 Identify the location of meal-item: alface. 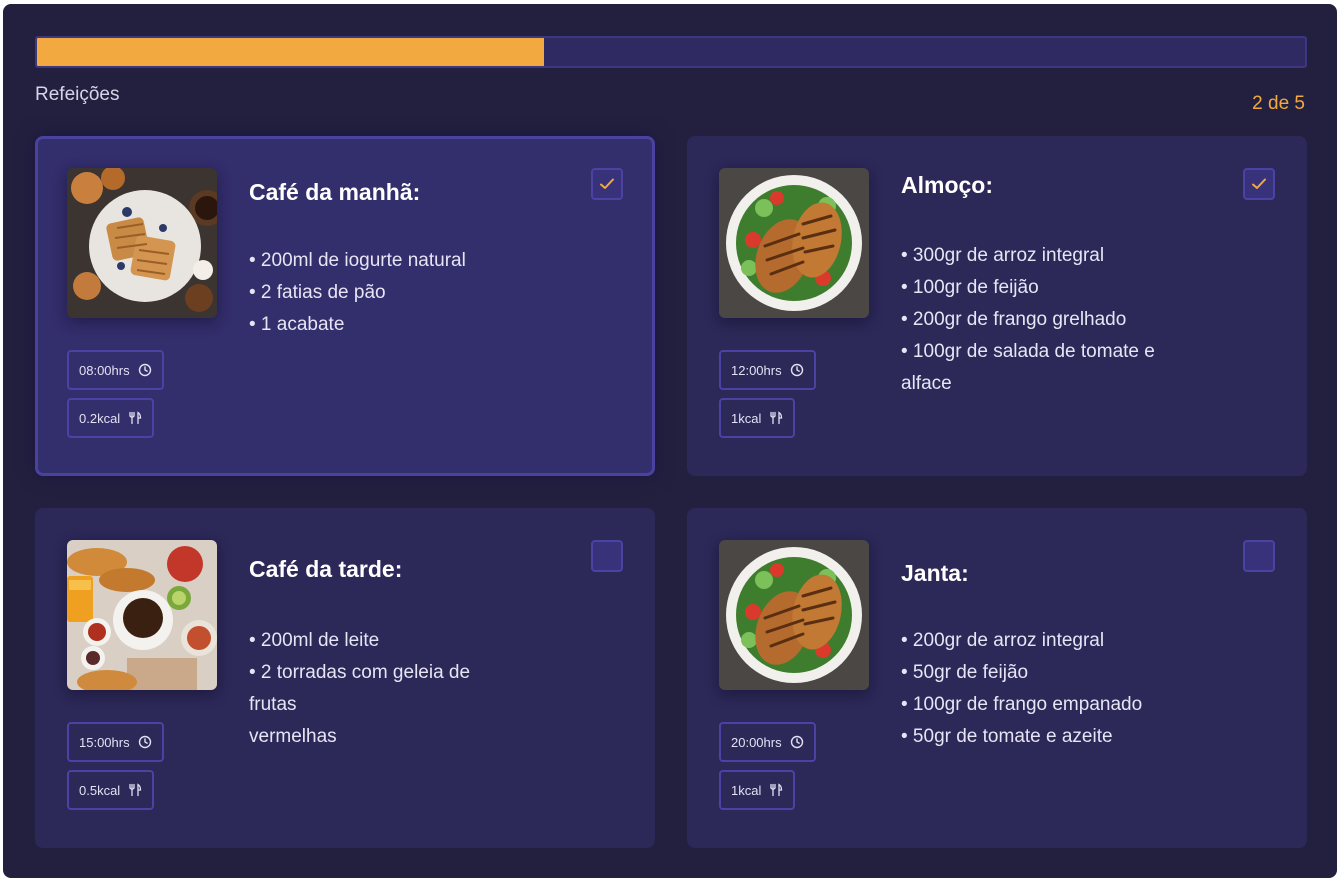
(926, 383).